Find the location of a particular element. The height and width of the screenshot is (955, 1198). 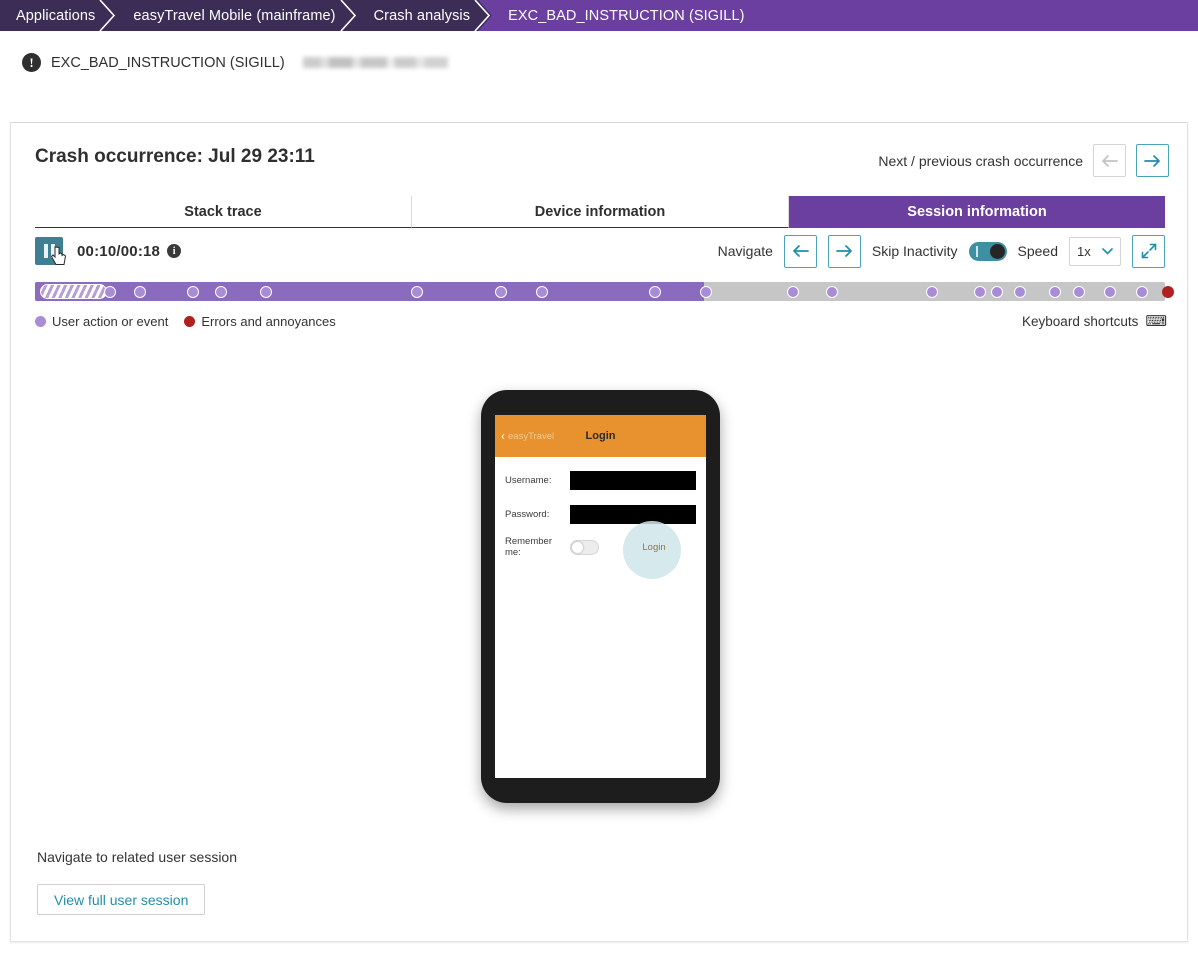

error-title: EXC_BAD_INSTRUCTION (SIGILL) is located at coordinates (168, 62).